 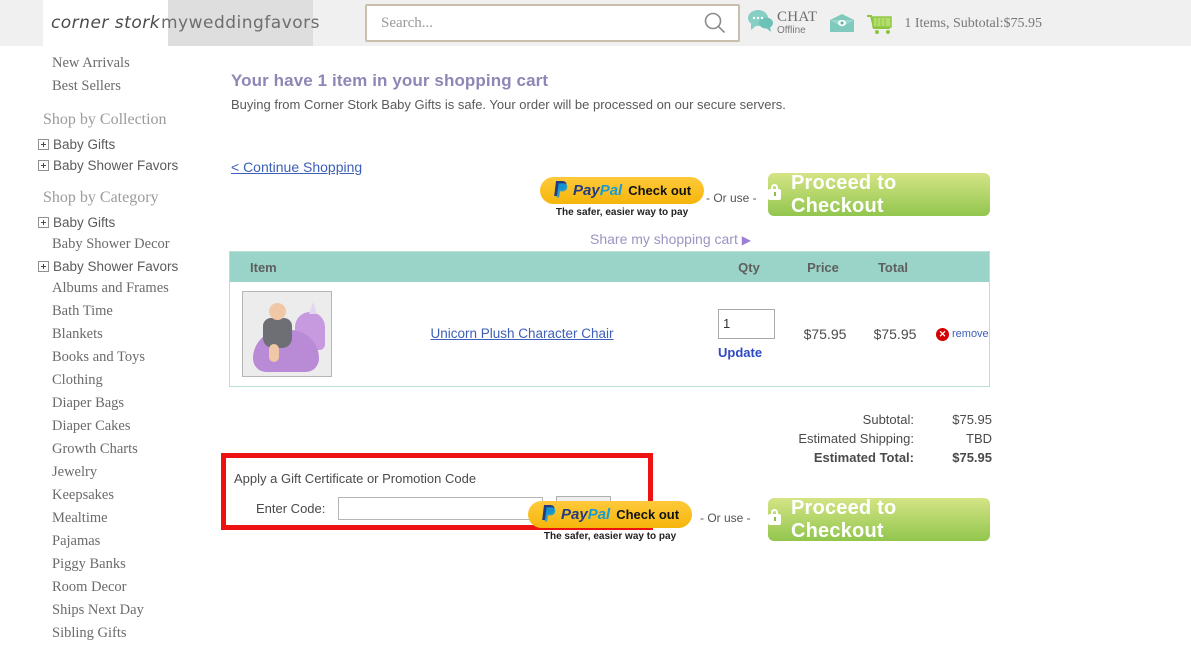 What do you see at coordinates (749, 267) in the screenshot?
I see `column-header-qty: Qty` at bounding box center [749, 267].